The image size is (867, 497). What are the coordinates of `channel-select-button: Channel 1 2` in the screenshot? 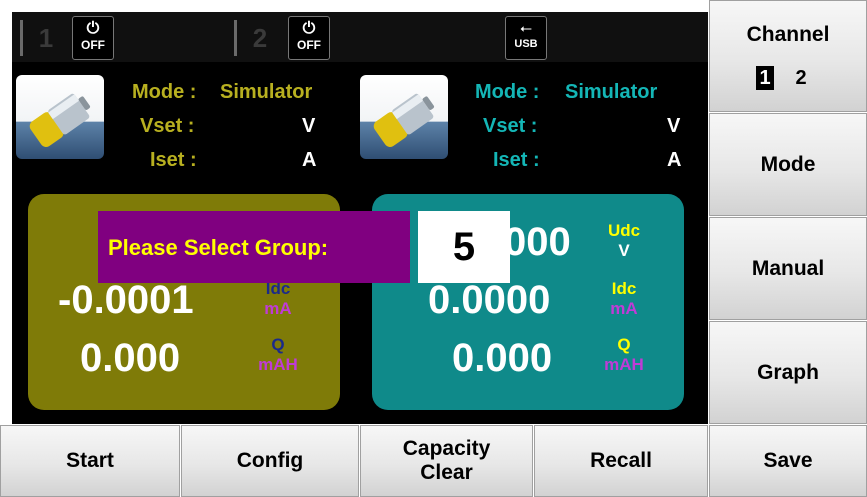 It's located at (788, 56).